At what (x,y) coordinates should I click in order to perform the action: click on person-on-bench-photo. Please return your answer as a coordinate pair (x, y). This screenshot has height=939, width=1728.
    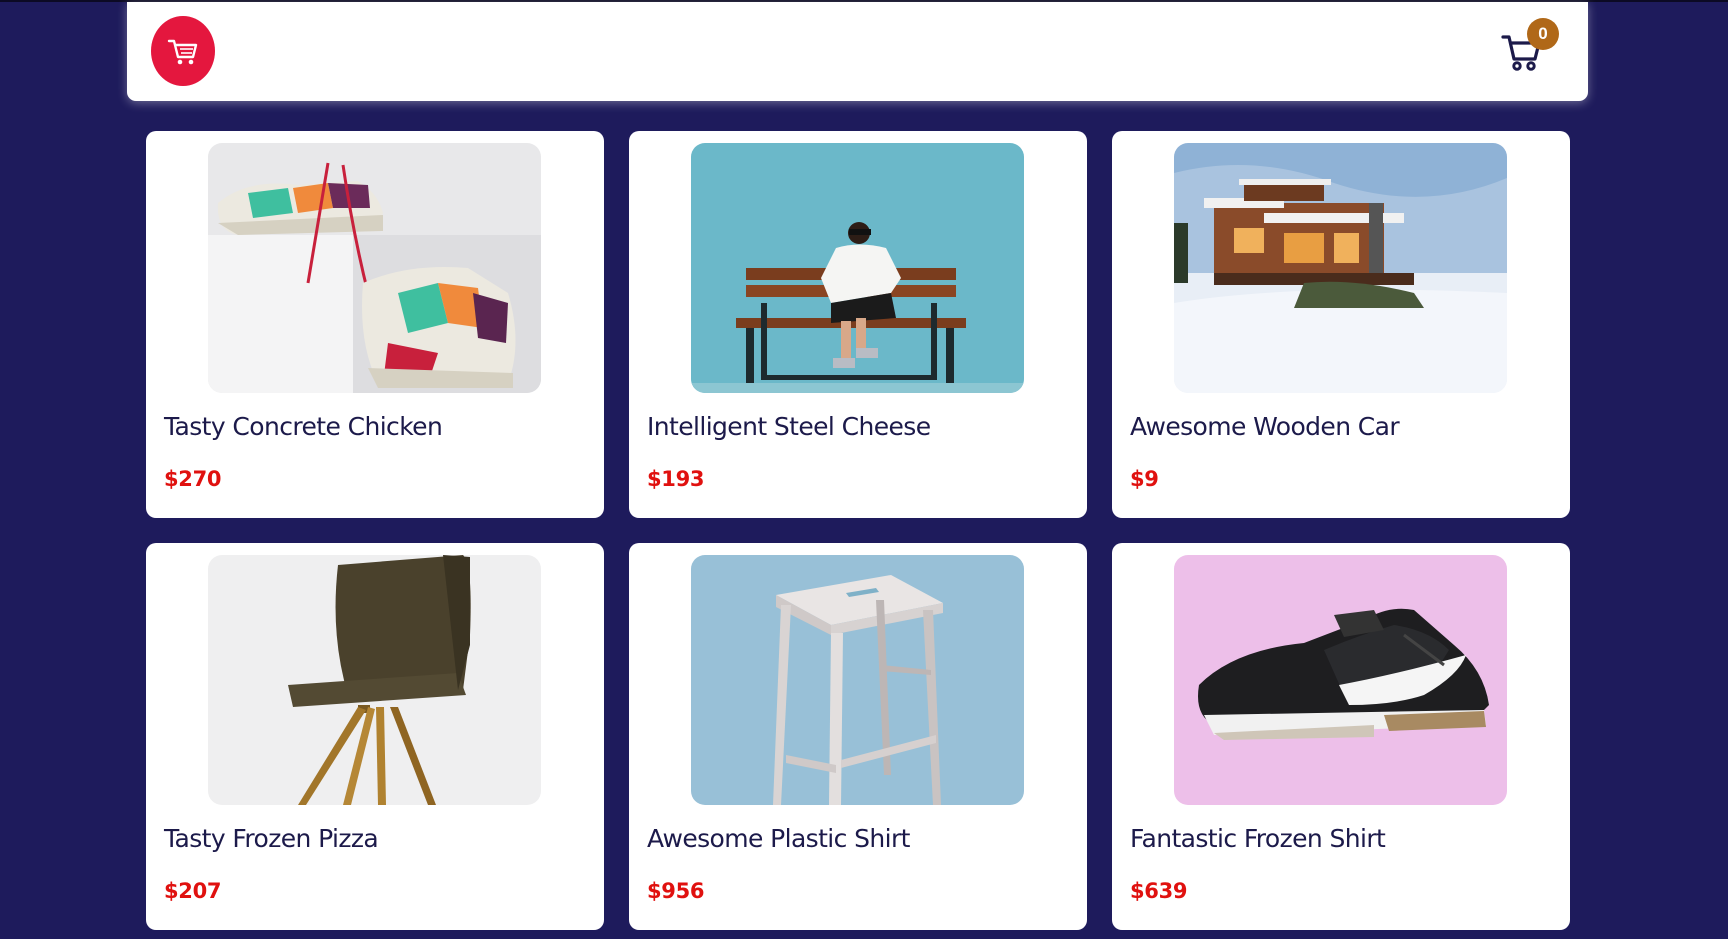
    Looking at the image, I should click on (857, 268).